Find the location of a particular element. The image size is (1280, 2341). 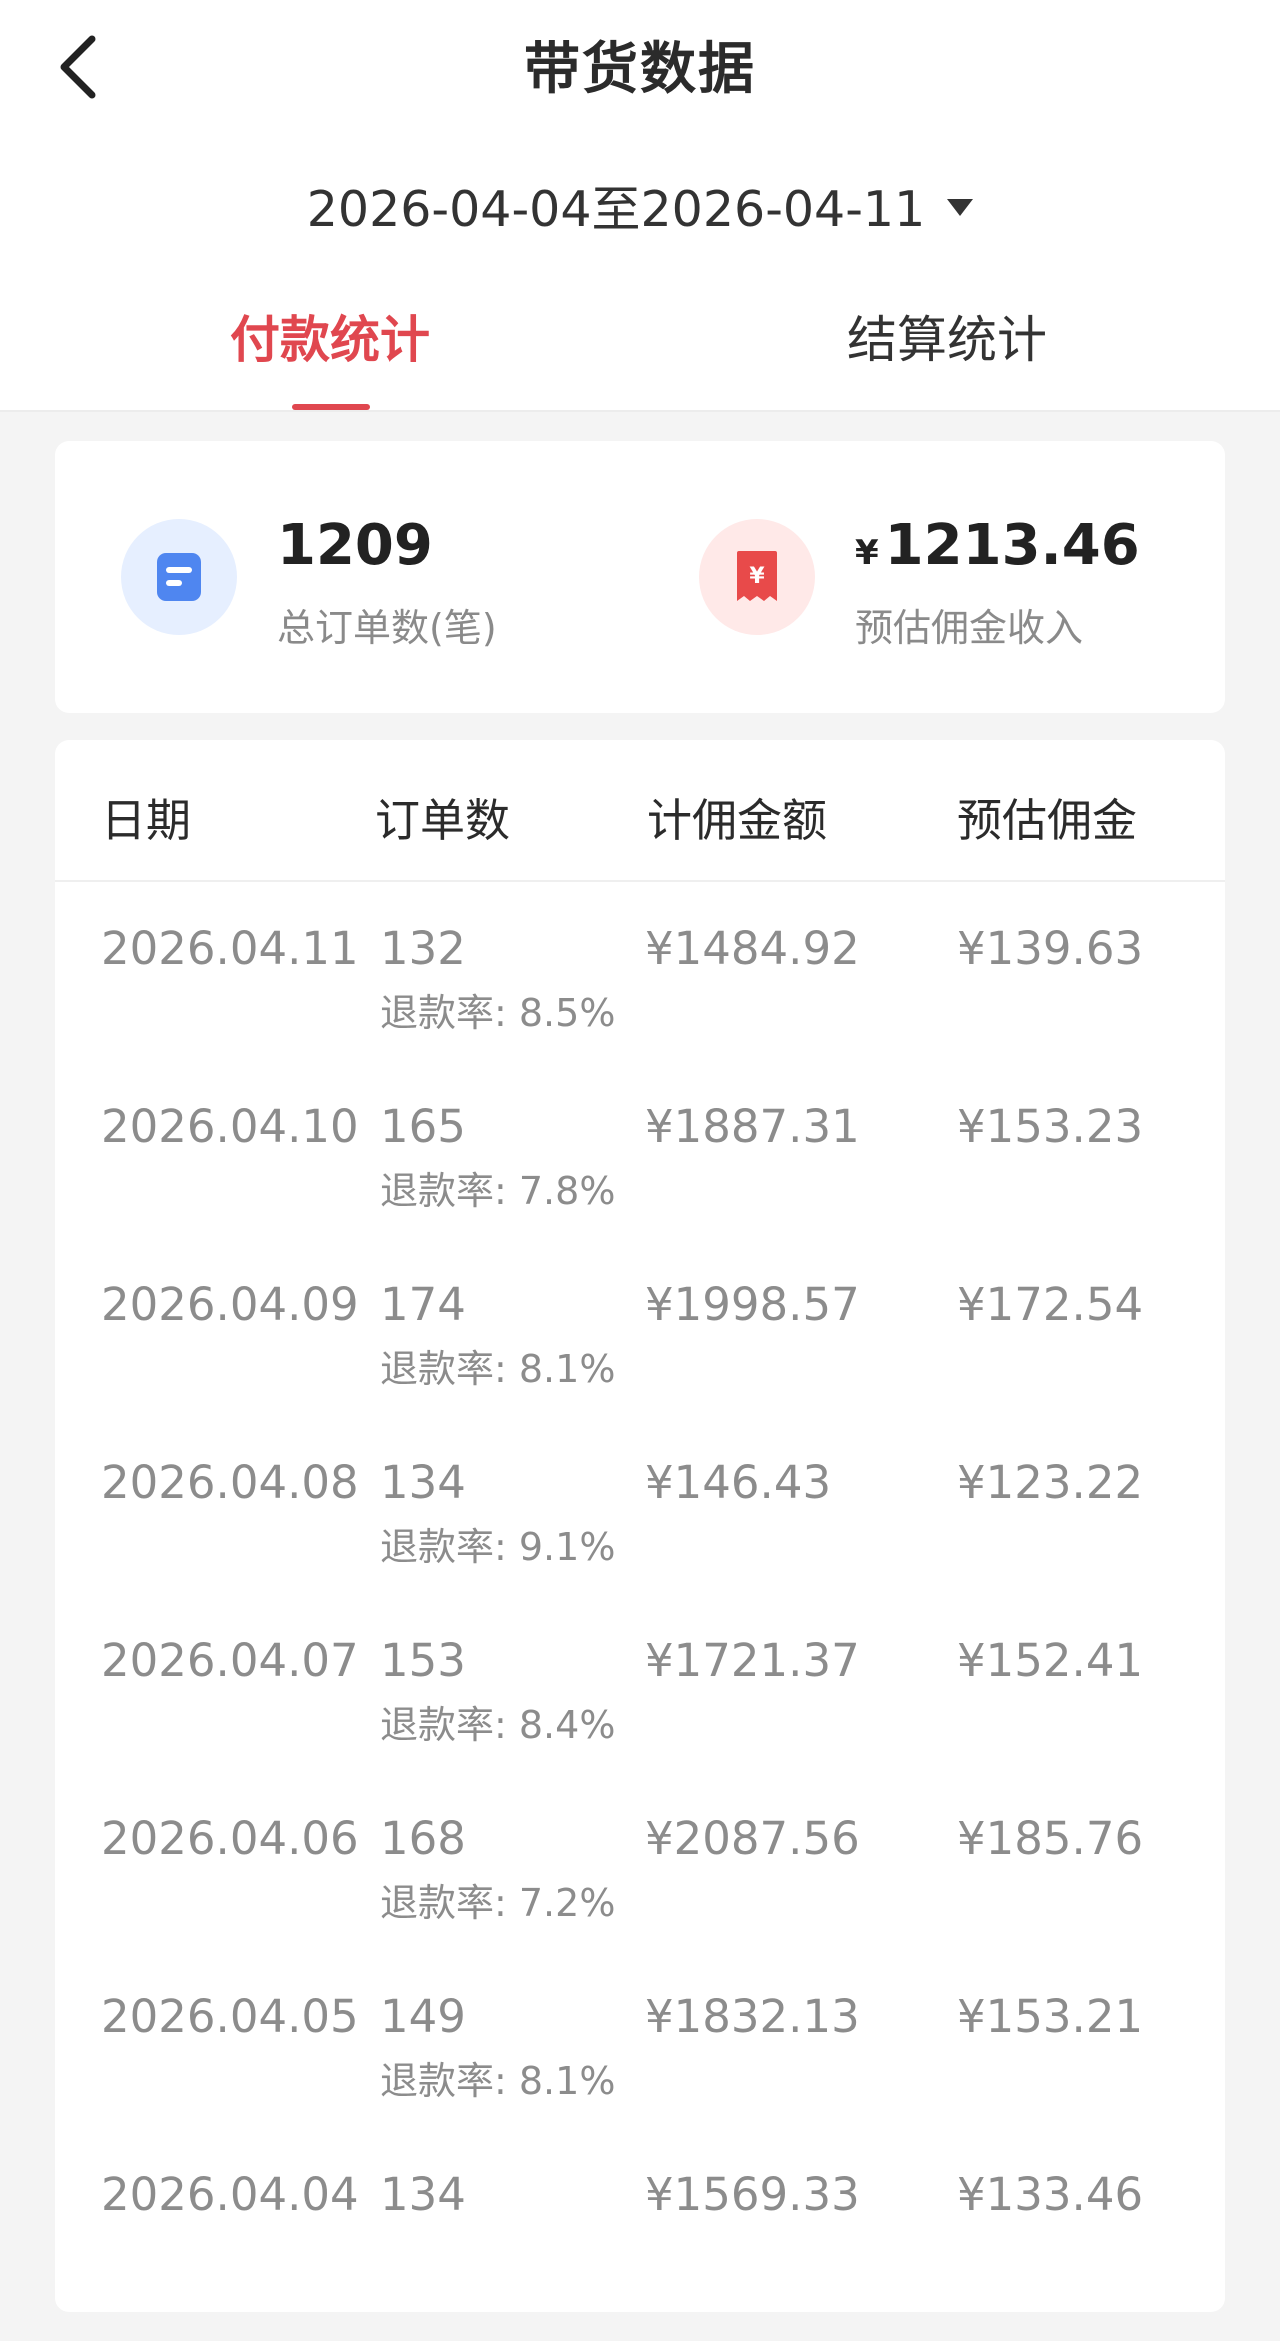

date-range-text: 2026-04-04至2026-04-11 is located at coordinates (616, 209).